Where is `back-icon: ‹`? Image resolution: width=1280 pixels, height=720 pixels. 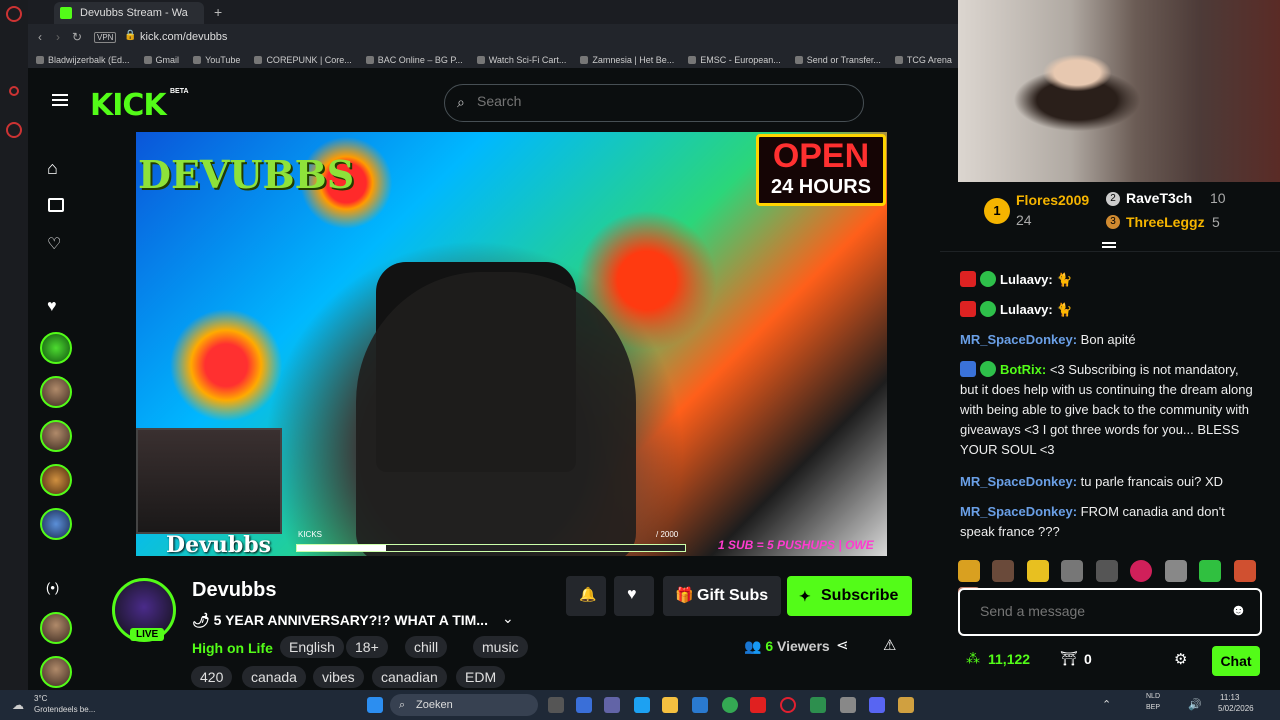
back-icon: ‹ is located at coordinates (40, 37).